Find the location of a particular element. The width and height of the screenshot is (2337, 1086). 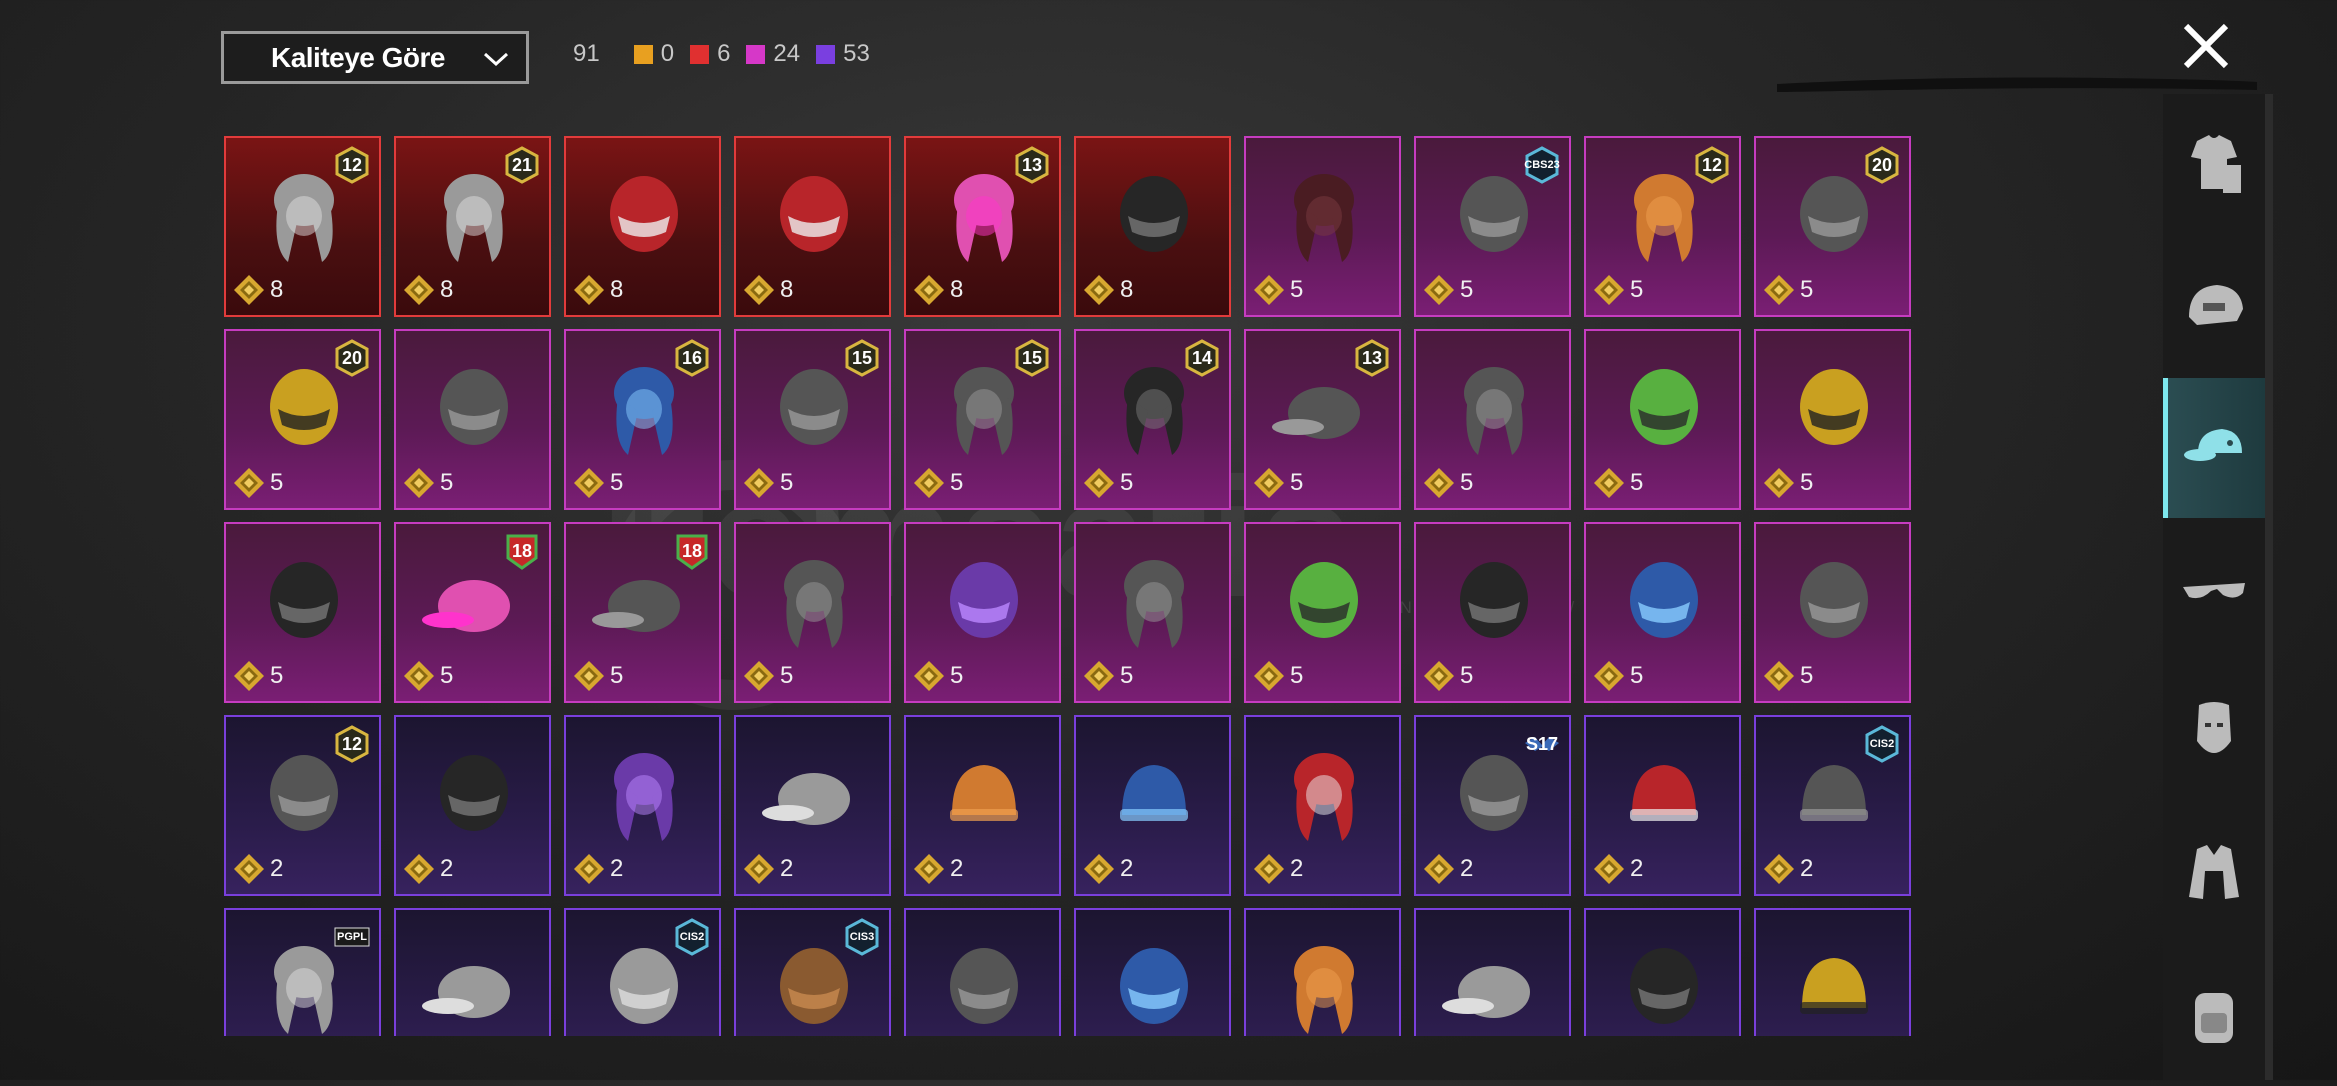

sort-dropdown: Kaliteye Göre is located at coordinates (375, 57).